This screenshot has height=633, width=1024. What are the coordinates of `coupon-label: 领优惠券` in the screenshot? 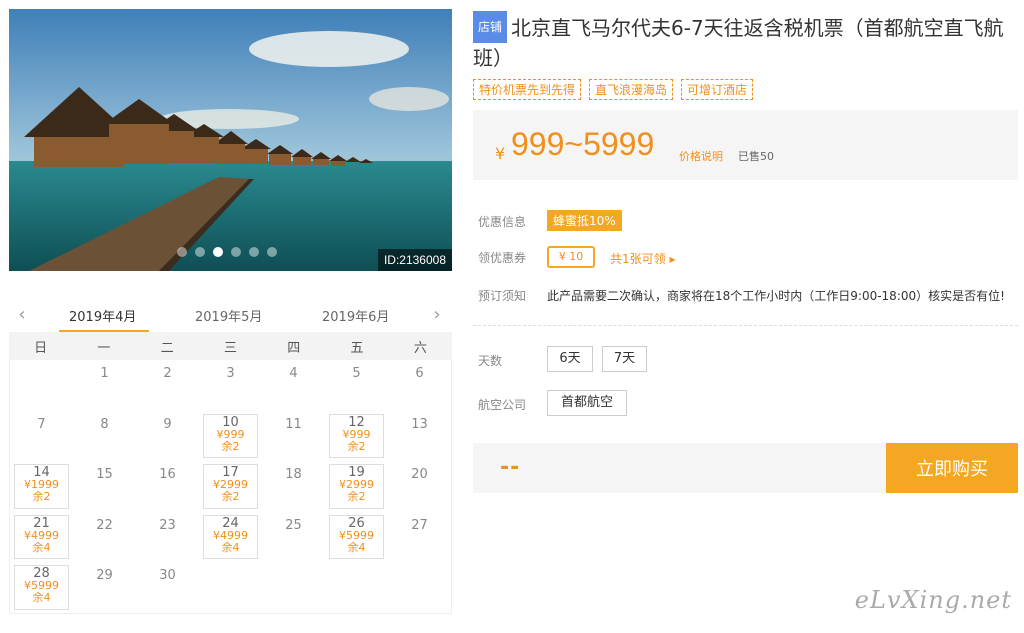 It's located at (502, 258).